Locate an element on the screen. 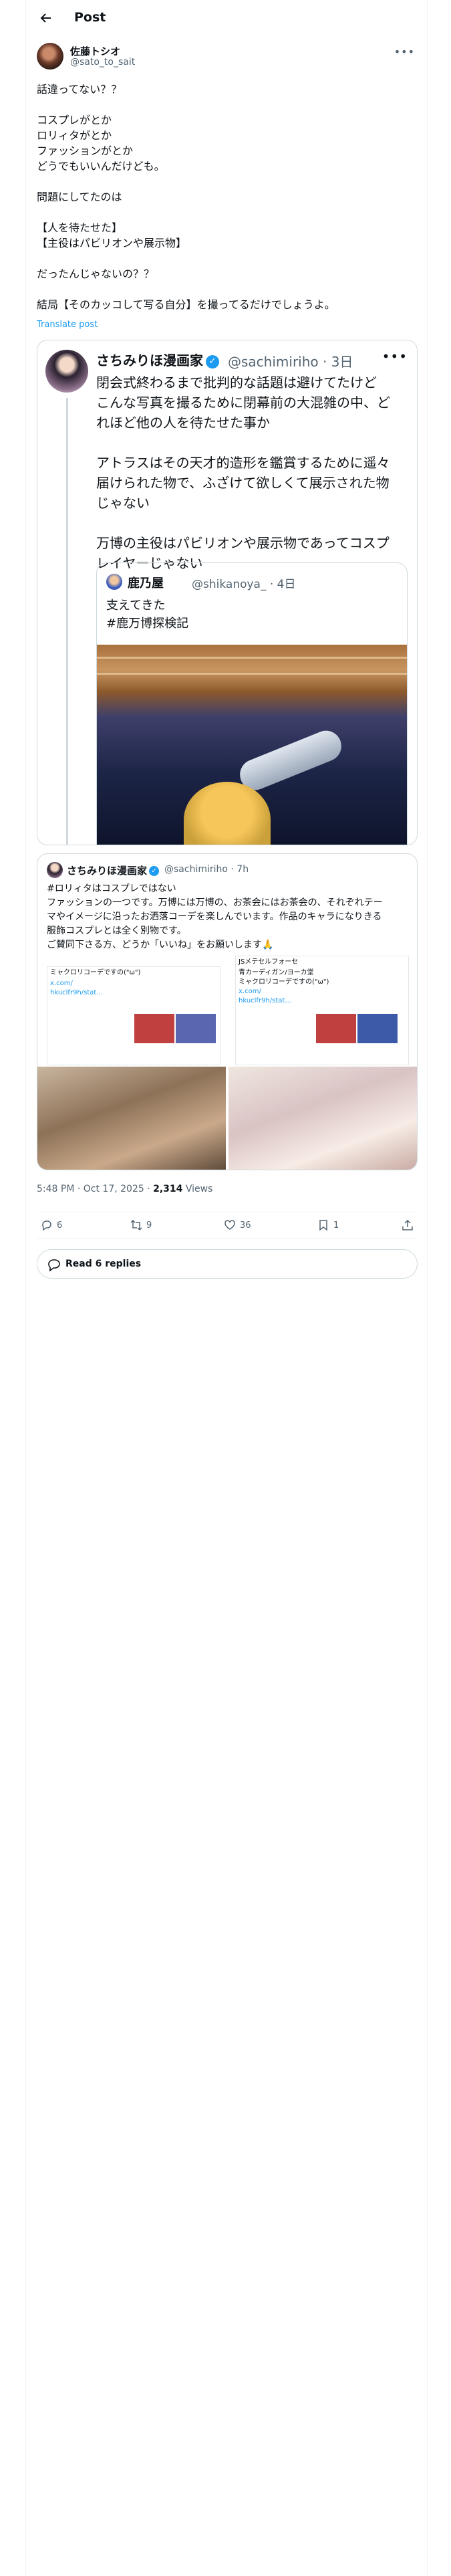 This screenshot has height=2576, width=451. arrow-left-icon is located at coordinates (45, 18).